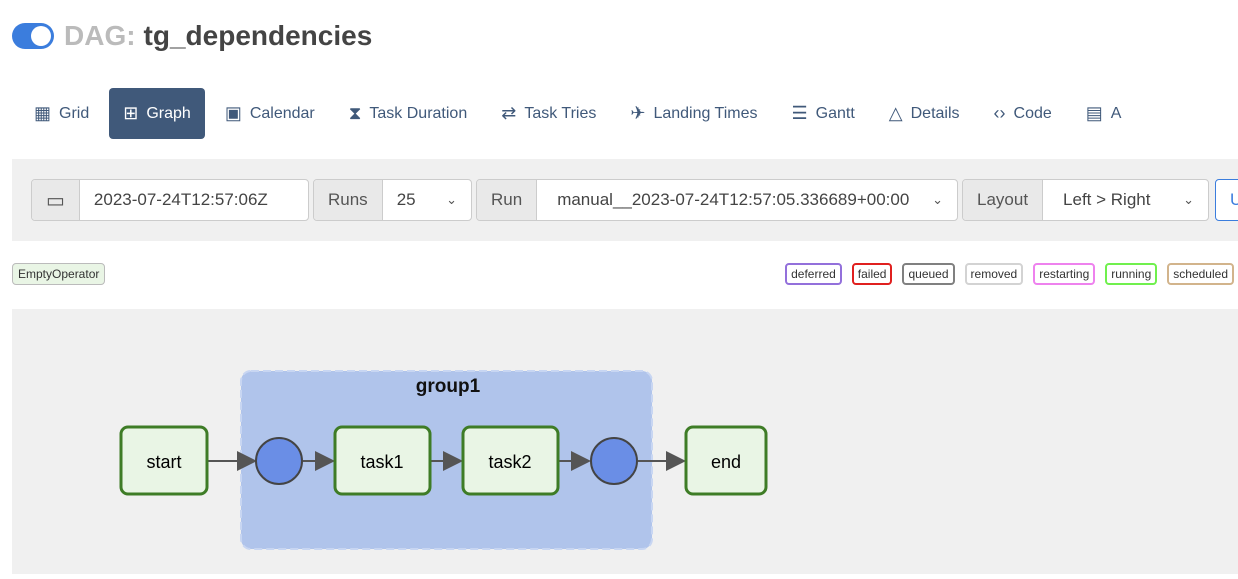 The height and width of the screenshot is (579, 1238). I want to click on code-icon: ‹›, so click(999, 113).